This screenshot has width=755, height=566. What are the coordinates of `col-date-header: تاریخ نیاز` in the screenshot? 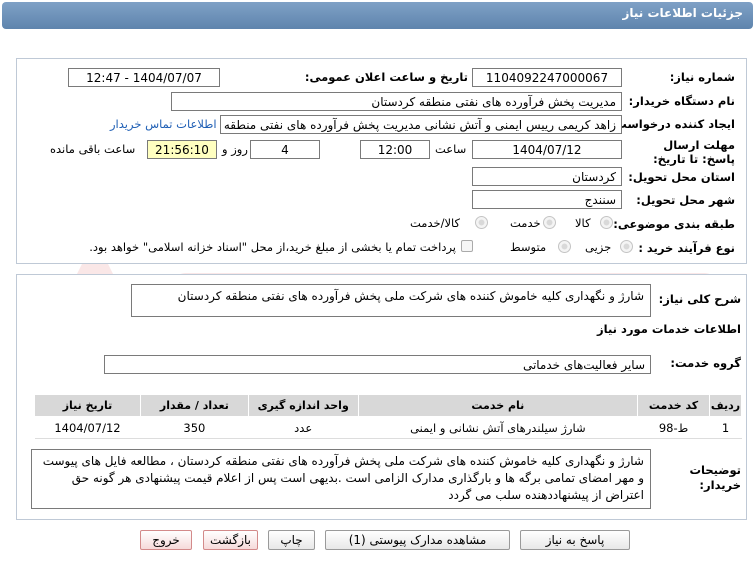 It's located at (87, 405).